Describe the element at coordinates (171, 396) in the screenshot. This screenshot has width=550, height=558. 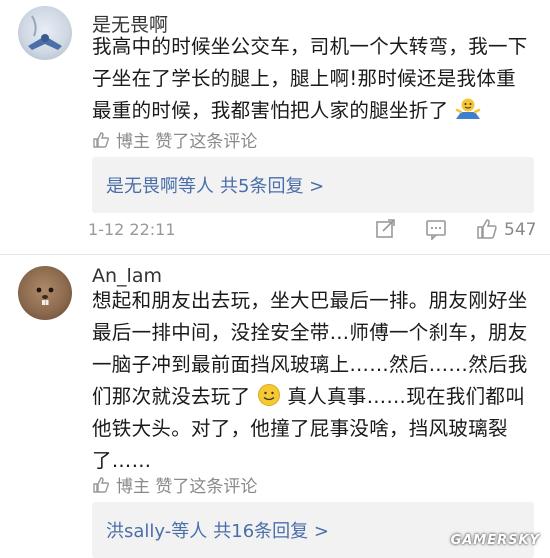
I see `comment-line: 们那次就没去玩了` at that location.